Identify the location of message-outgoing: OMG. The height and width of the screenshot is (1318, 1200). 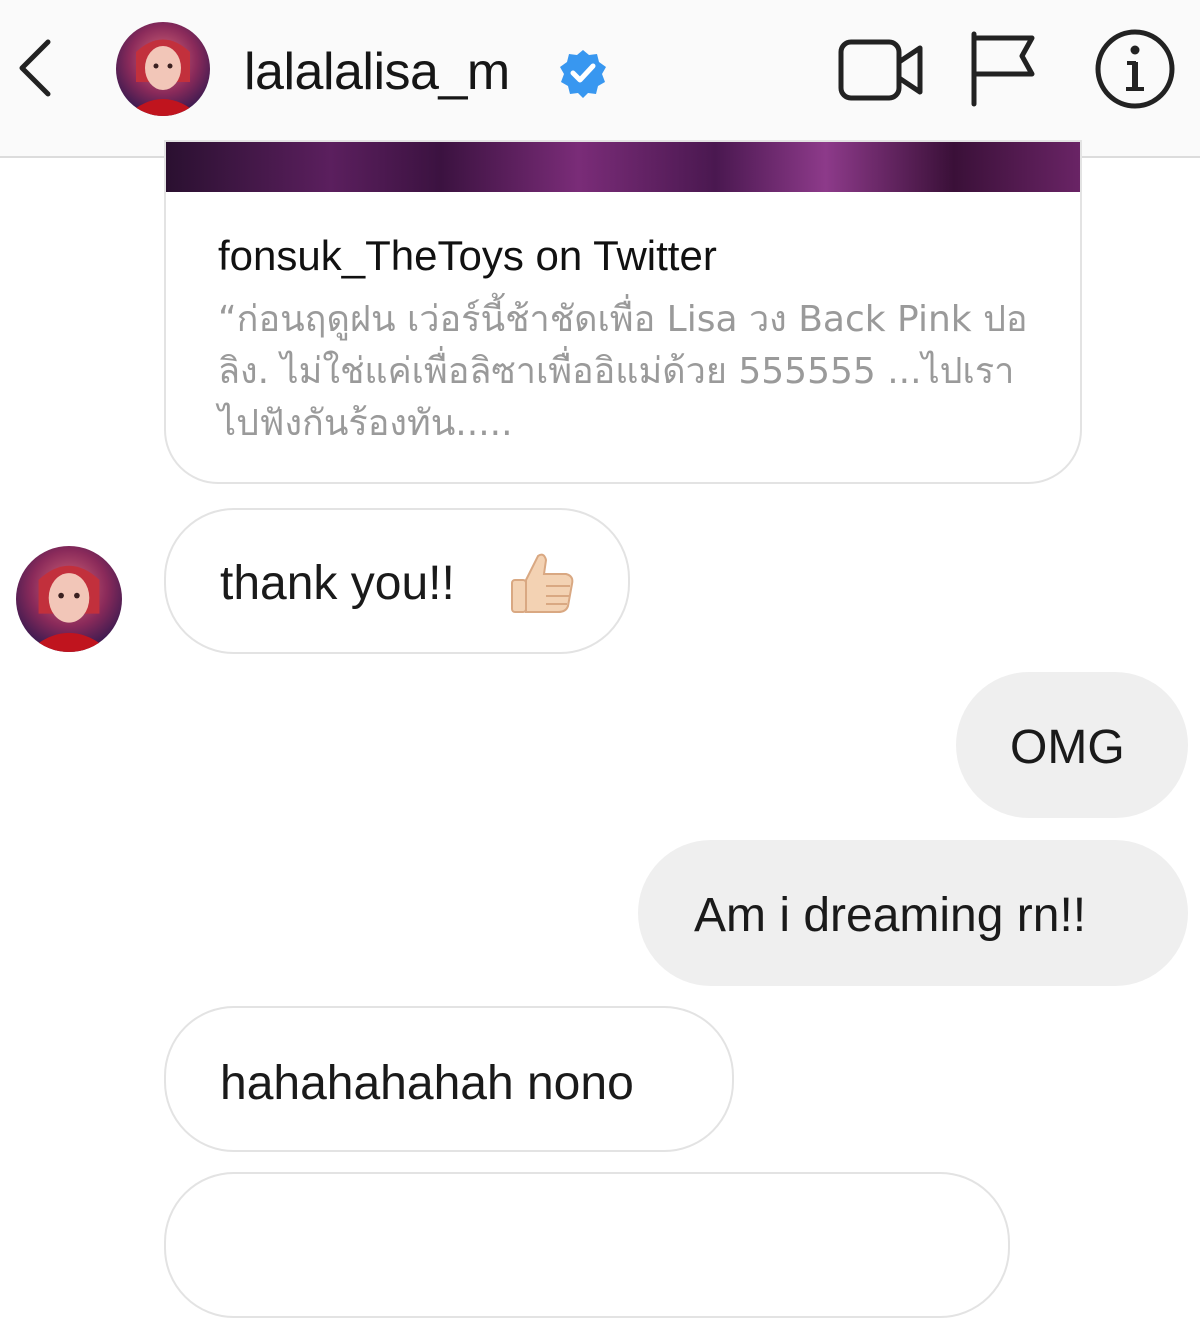
(1072, 745).